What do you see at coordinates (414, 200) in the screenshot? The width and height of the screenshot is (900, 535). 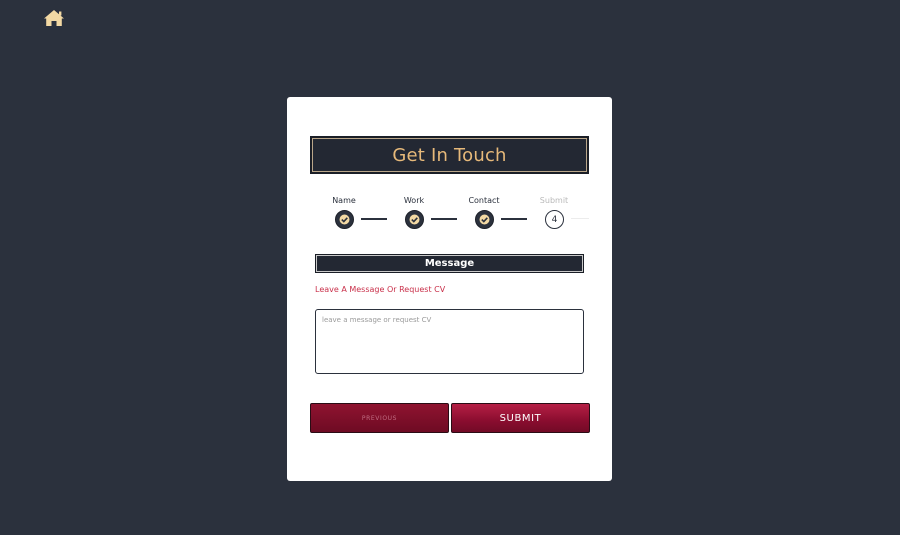 I see `step-label: Work` at bounding box center [414, 200].